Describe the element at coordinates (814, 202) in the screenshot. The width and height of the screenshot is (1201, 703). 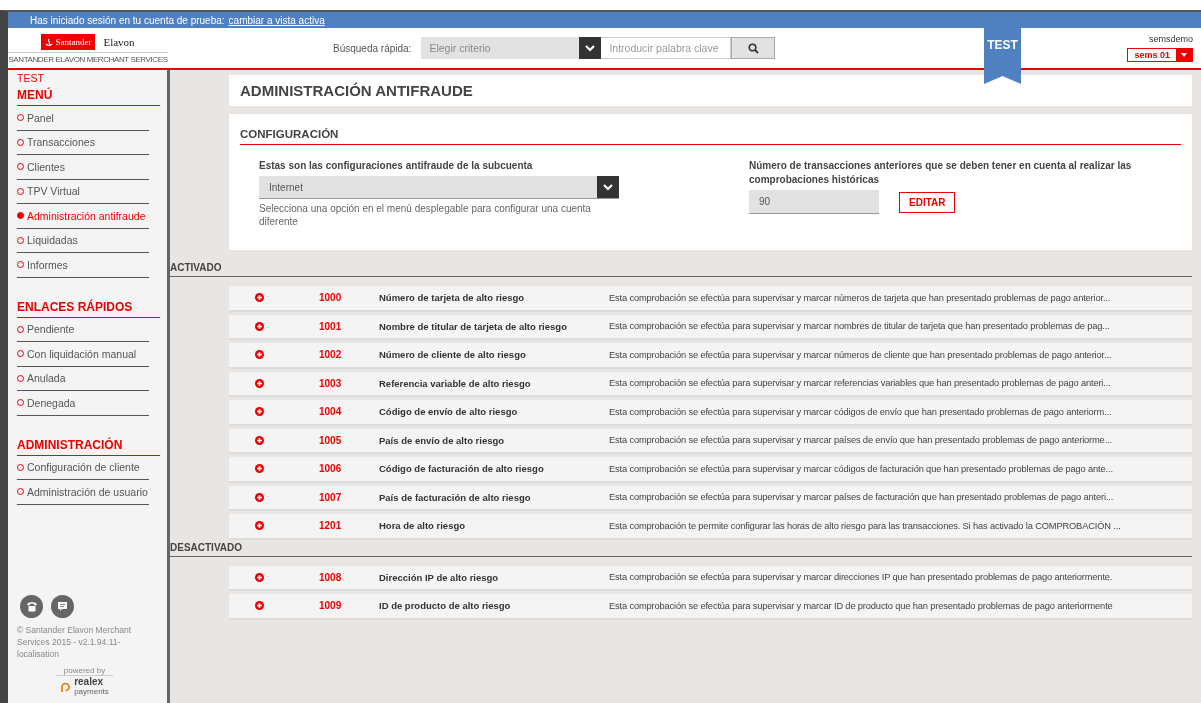
I see `history-count-field: 90` at that location.